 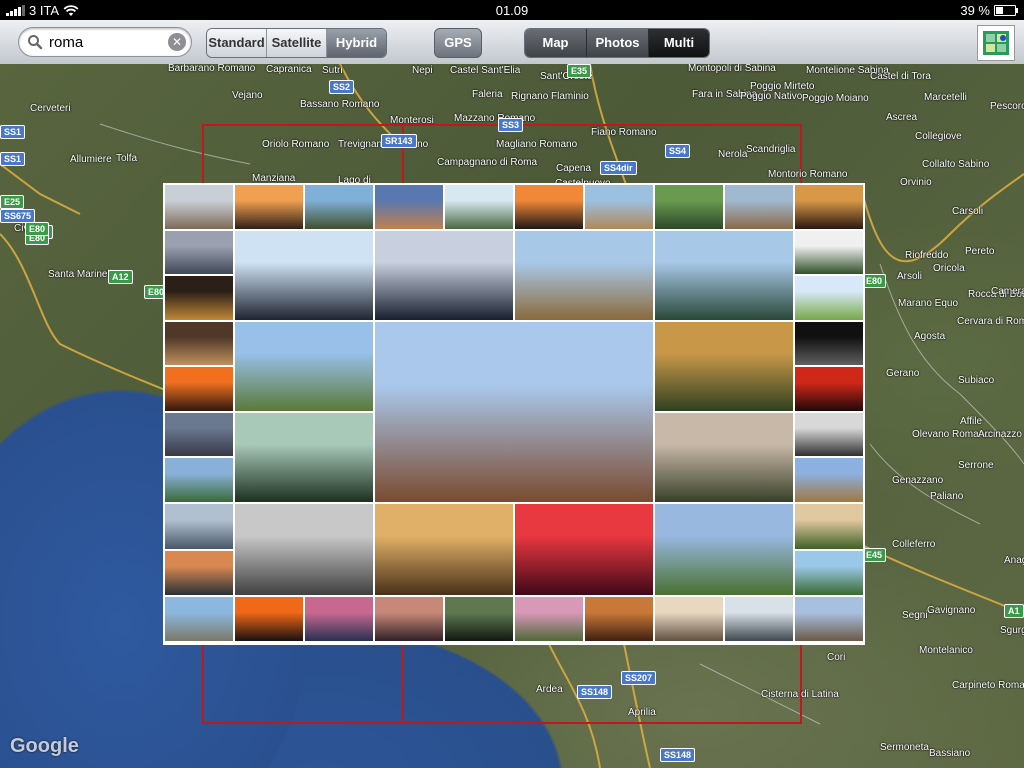 What do you see at coordinates (422, 70) in the screenshot?
I see `place-label: Nepi` at bounding box center [422, 70].